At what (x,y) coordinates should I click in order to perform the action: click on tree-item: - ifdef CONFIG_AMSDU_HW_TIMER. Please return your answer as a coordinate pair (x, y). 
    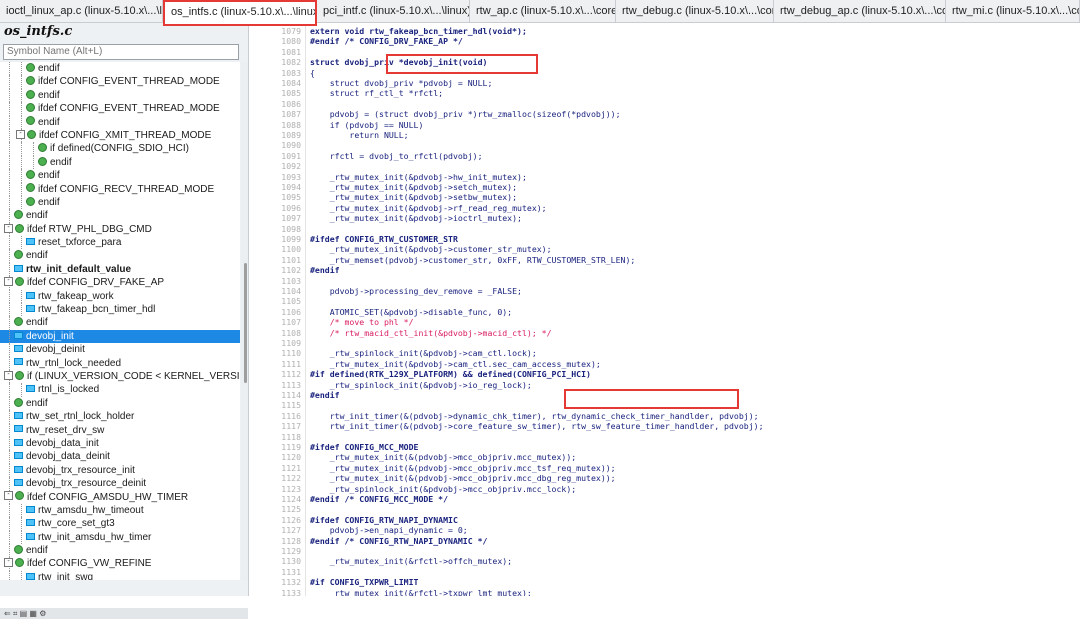
    Looking at the image, I should click on (120, 497).